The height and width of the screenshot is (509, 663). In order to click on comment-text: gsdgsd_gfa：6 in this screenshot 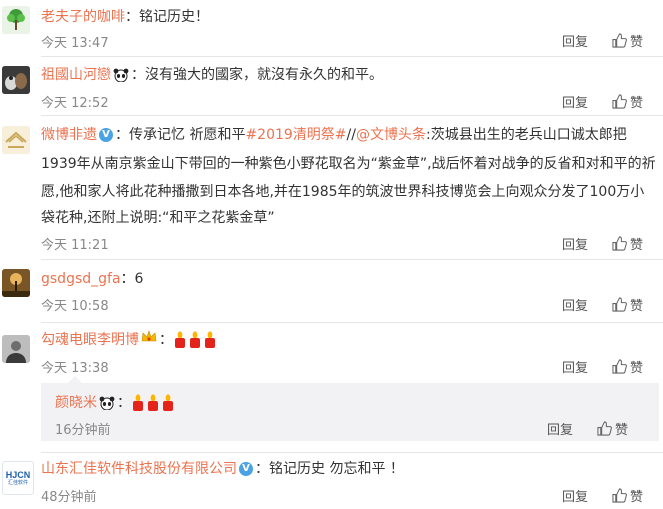, I will do `click(92, 279)`.